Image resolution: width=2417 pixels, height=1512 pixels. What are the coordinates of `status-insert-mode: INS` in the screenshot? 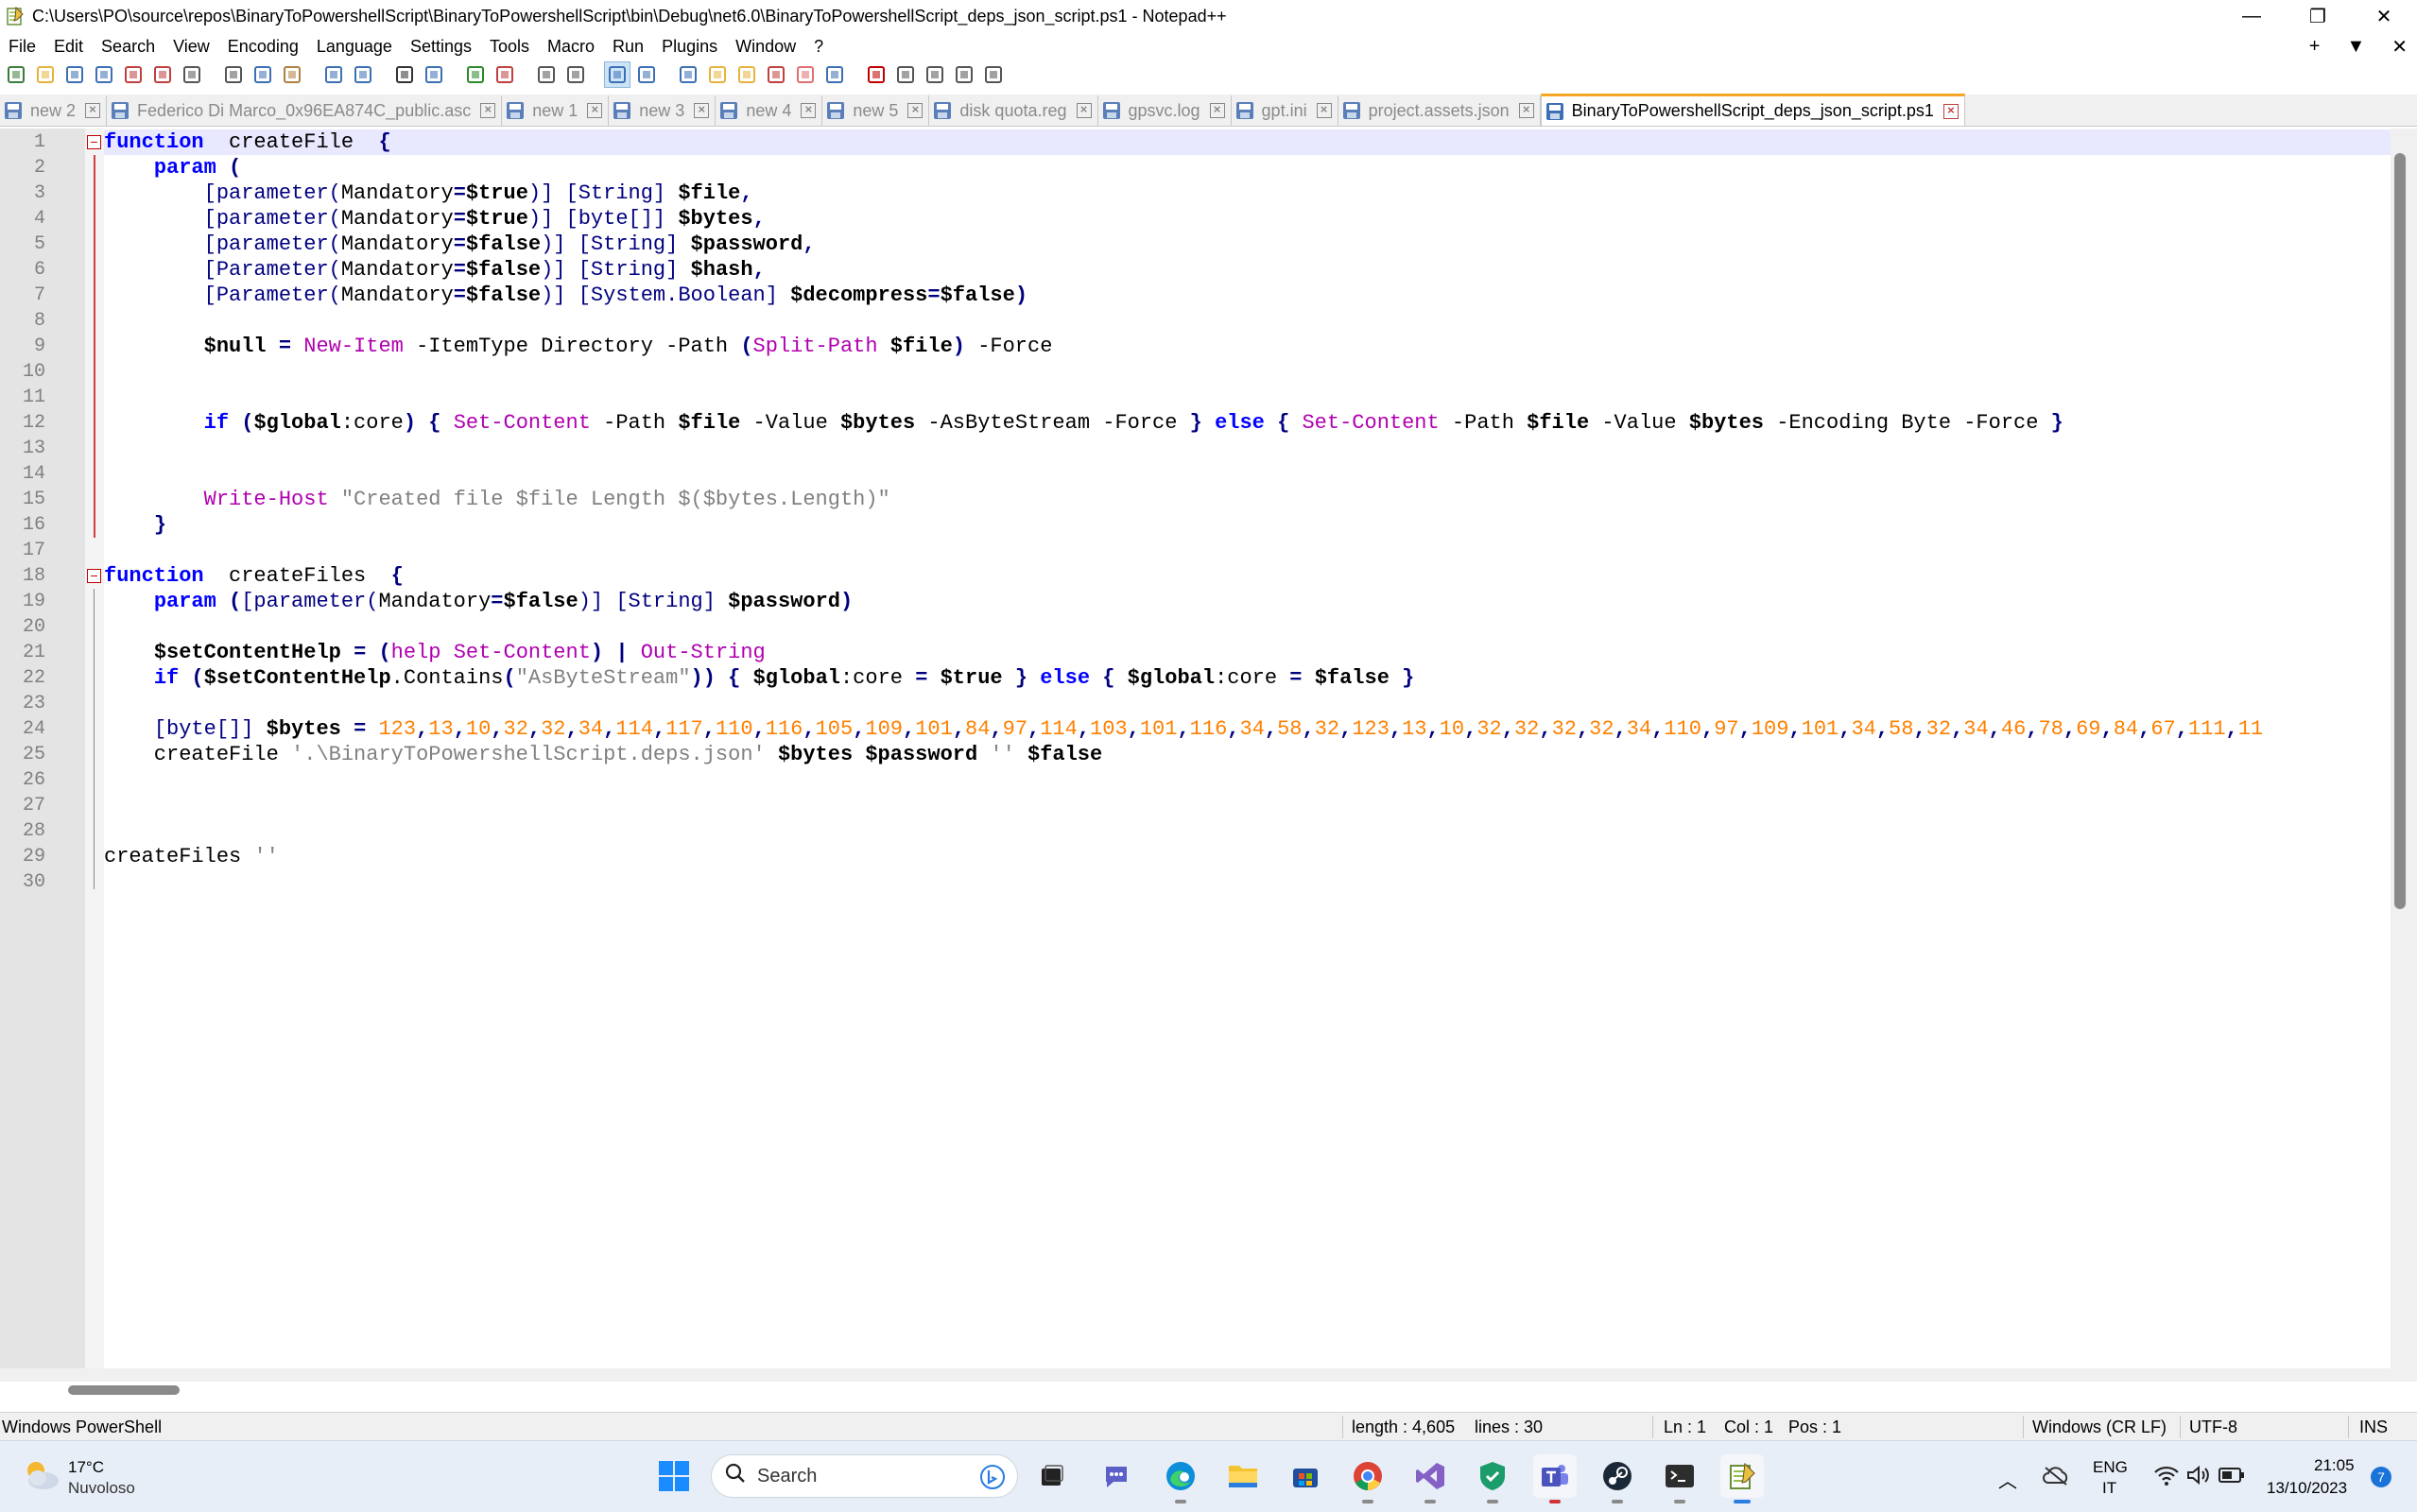 It's located at (2373, 1427).